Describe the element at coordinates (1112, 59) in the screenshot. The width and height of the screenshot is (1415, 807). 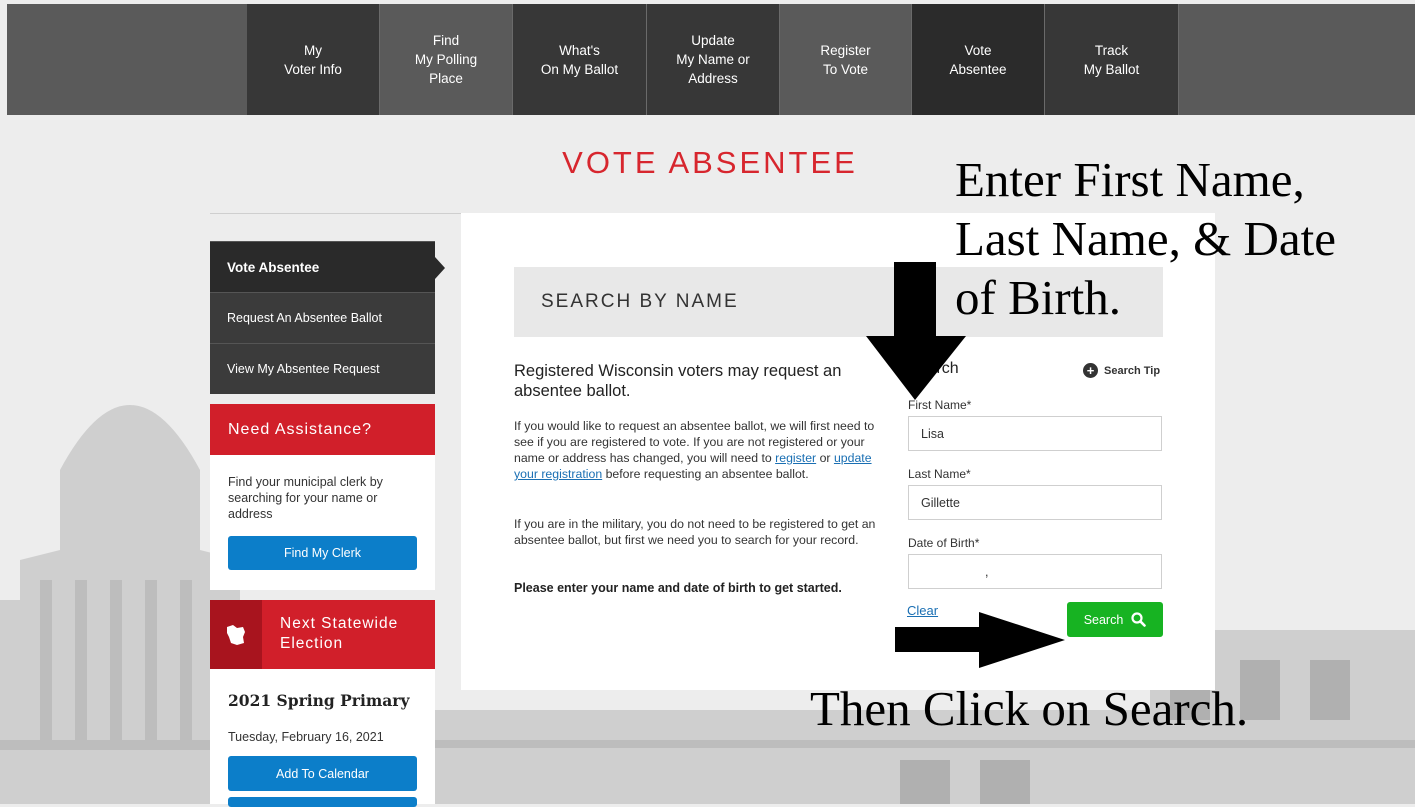
I see `nav-track-my-ballot: Track My Ballot` at that location.